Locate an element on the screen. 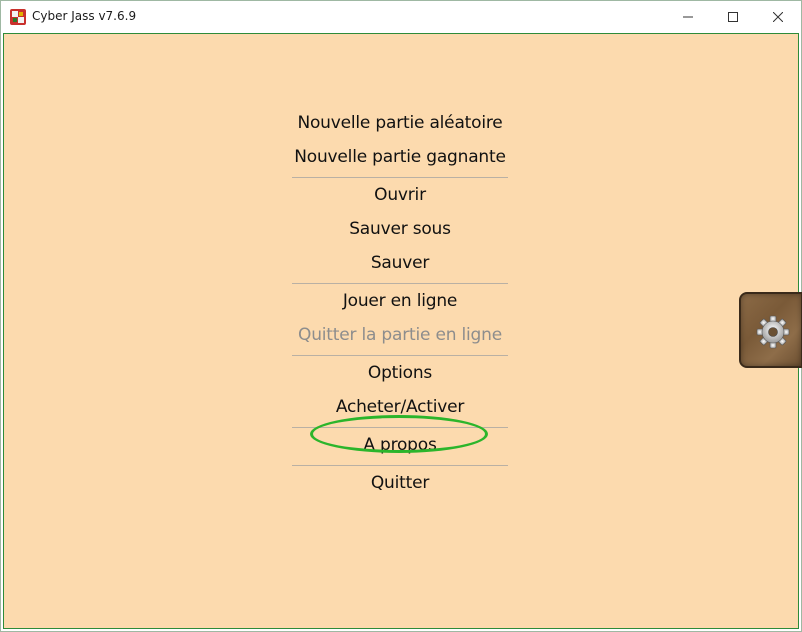 Image resolution: width=802 pixels, height=632 pixels. menu-item-open: Ouvrir is located at coordinates (400, 197).